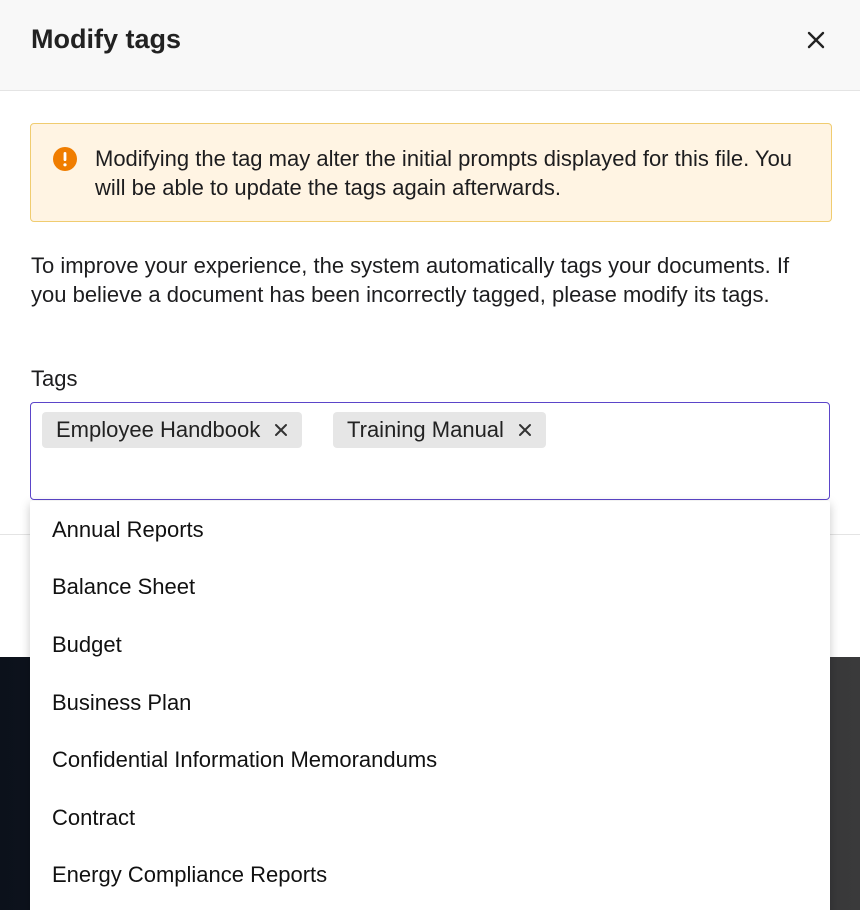 This screenshot has height=910, width=860. I want to click on tag-chip-training-manual: Training Manual, so click(439, 430).